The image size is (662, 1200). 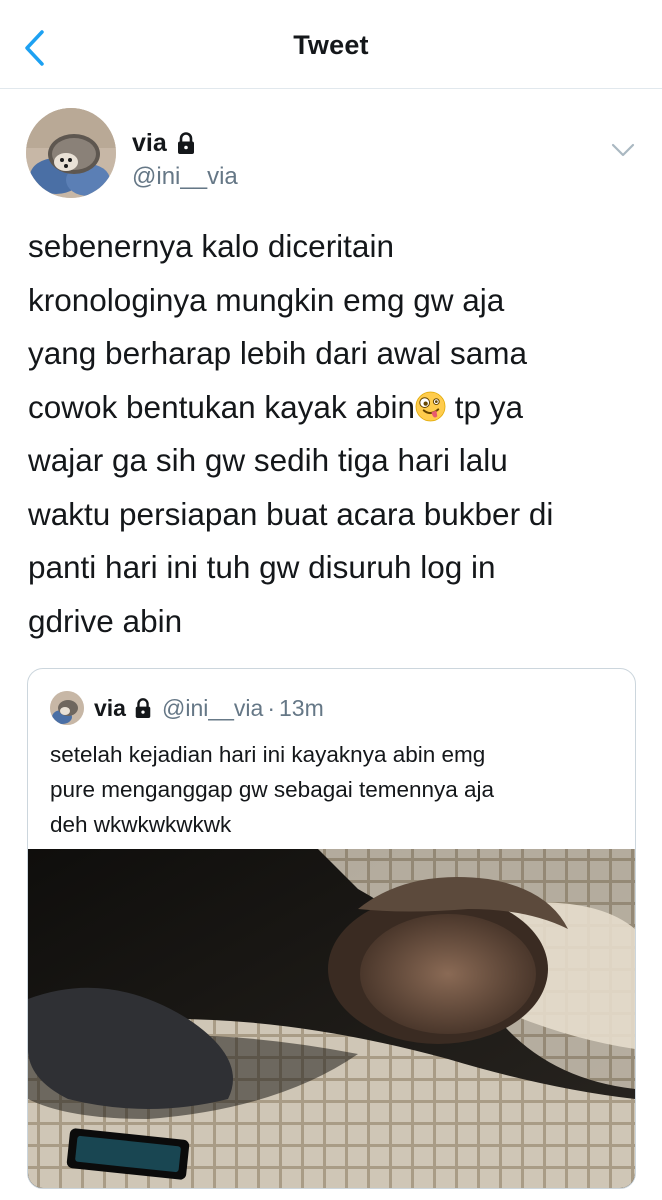 What do you see at coordinates (485, 406) in the screenshot?
I see `tweet-text-segment: tp ya` at bounding box center [485, 406].